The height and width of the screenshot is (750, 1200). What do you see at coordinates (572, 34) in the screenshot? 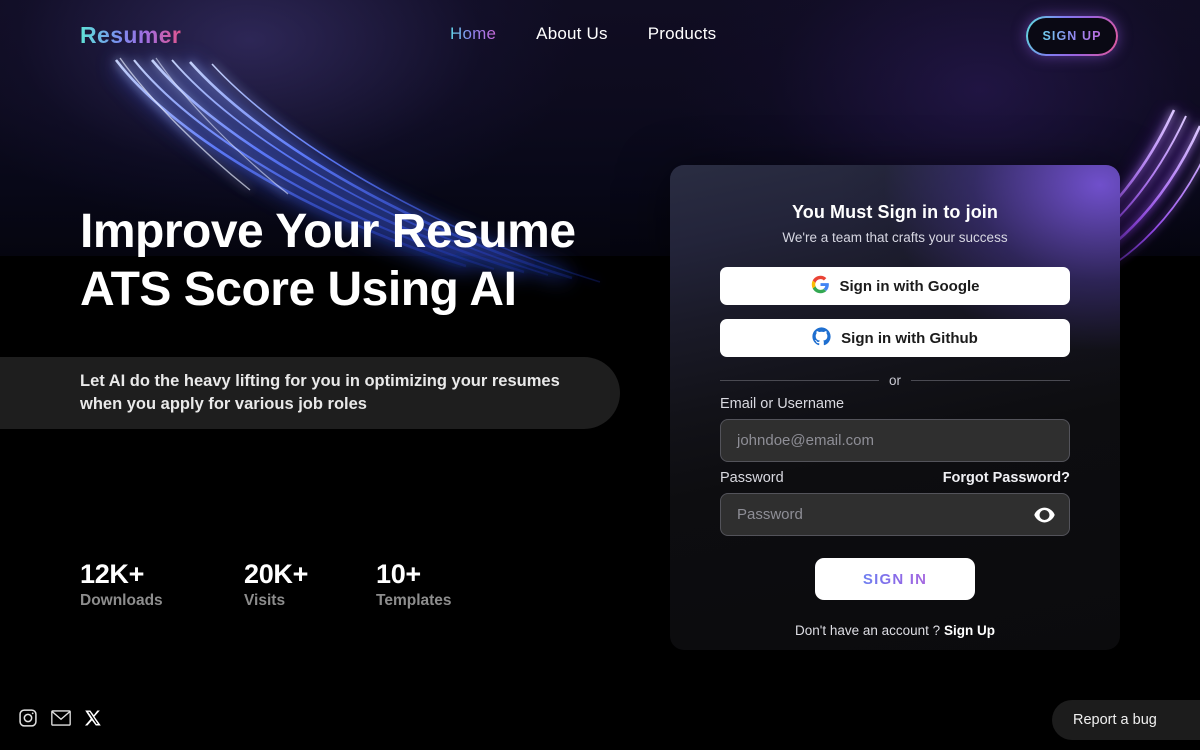
I see `nav-link-about-us: About Us` at bounding box center [572, 34].